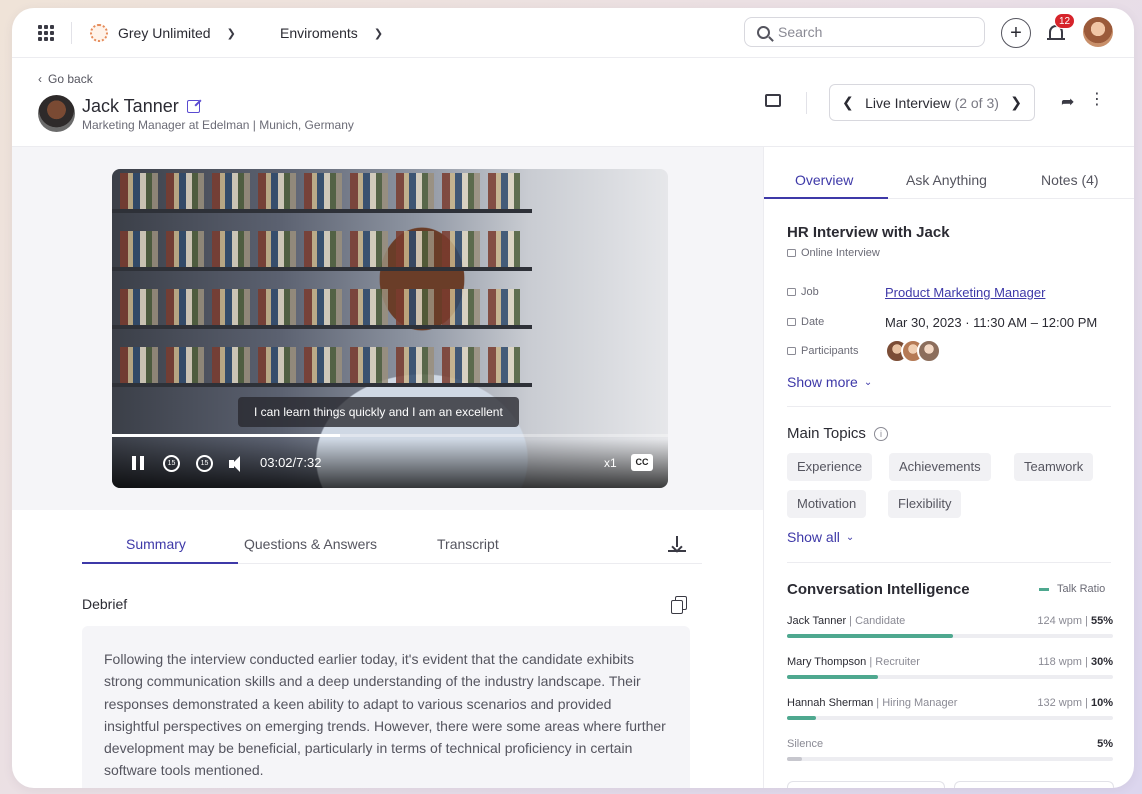 The image size is (1142, 794). What do you see at coordinates (468, 544) in the screenshot?
I see `tab-transcript: Transcript` at bounding box center [468, 544].